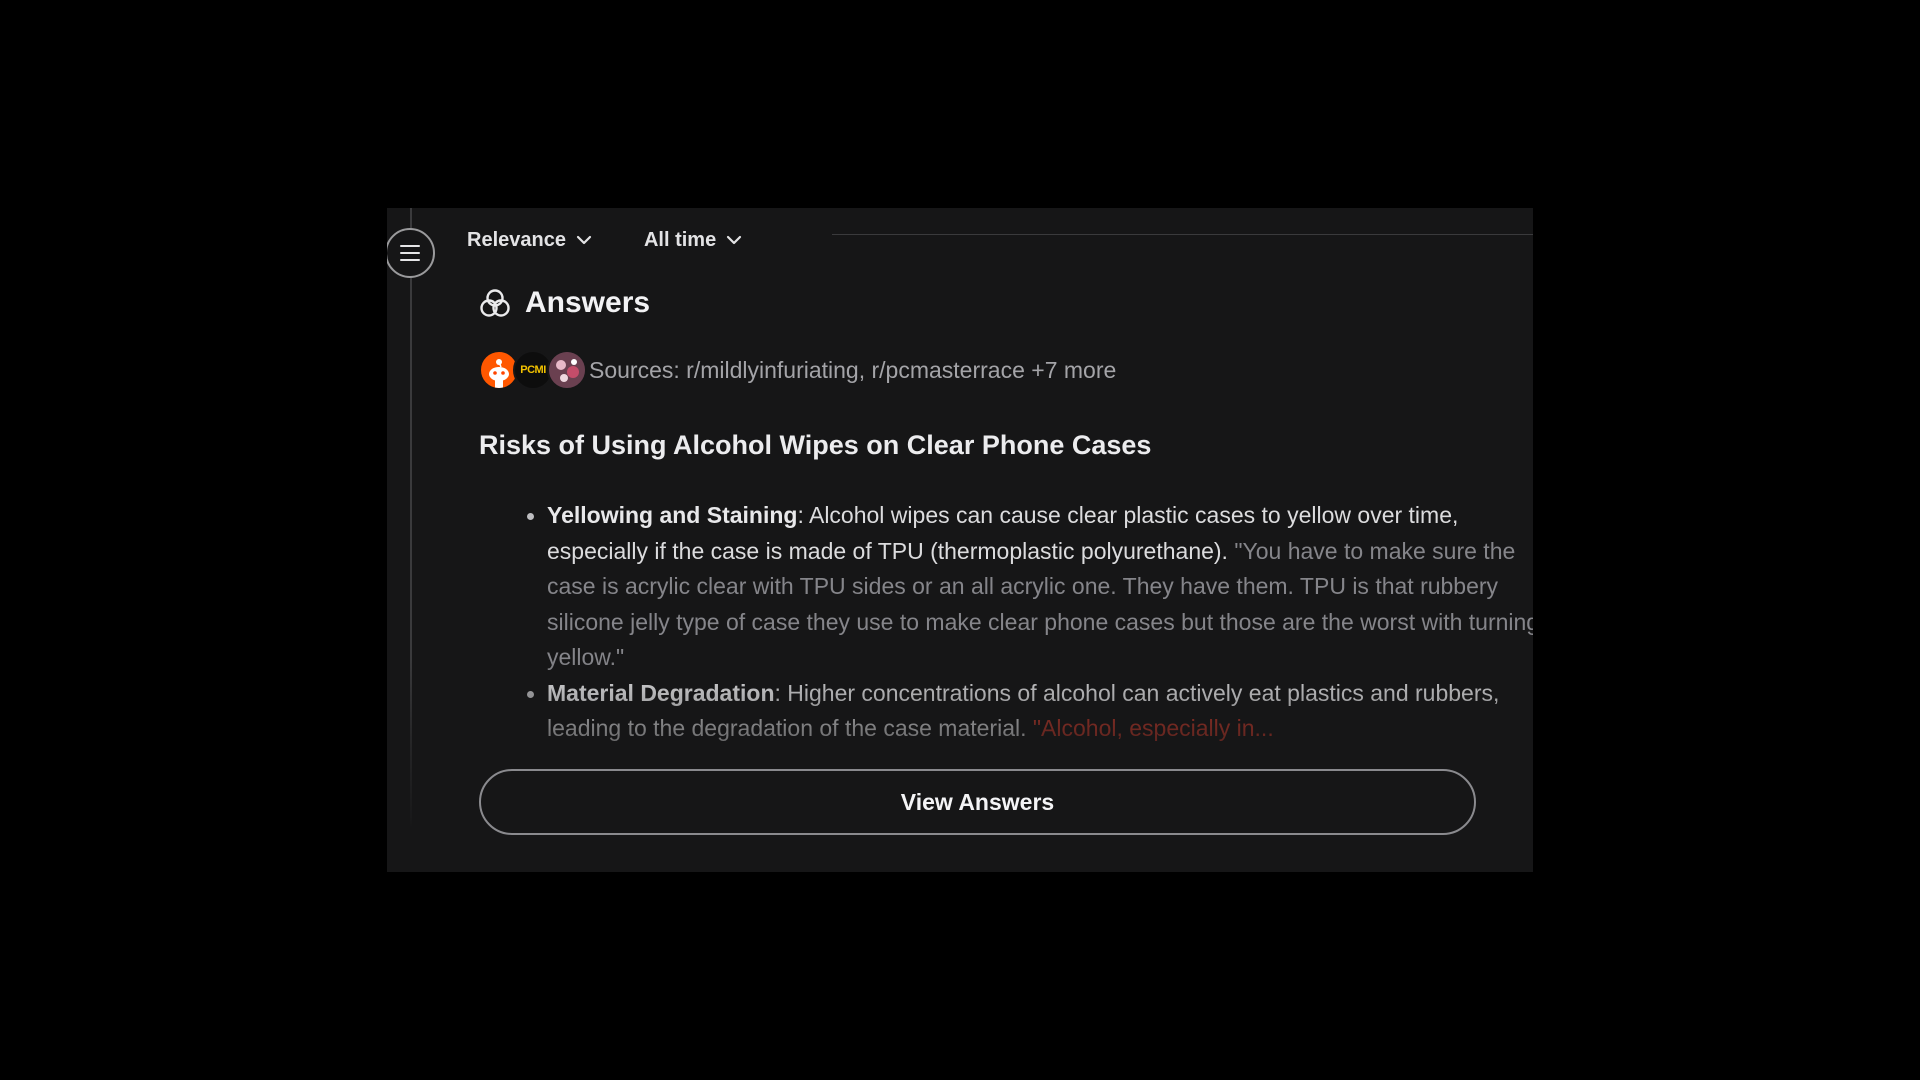 This screenshot has height=1080, width=1920. Describe the element at coordinates (516, 239) in the screenshot. I see `sort-dropdown-label: Relevance` at that location.